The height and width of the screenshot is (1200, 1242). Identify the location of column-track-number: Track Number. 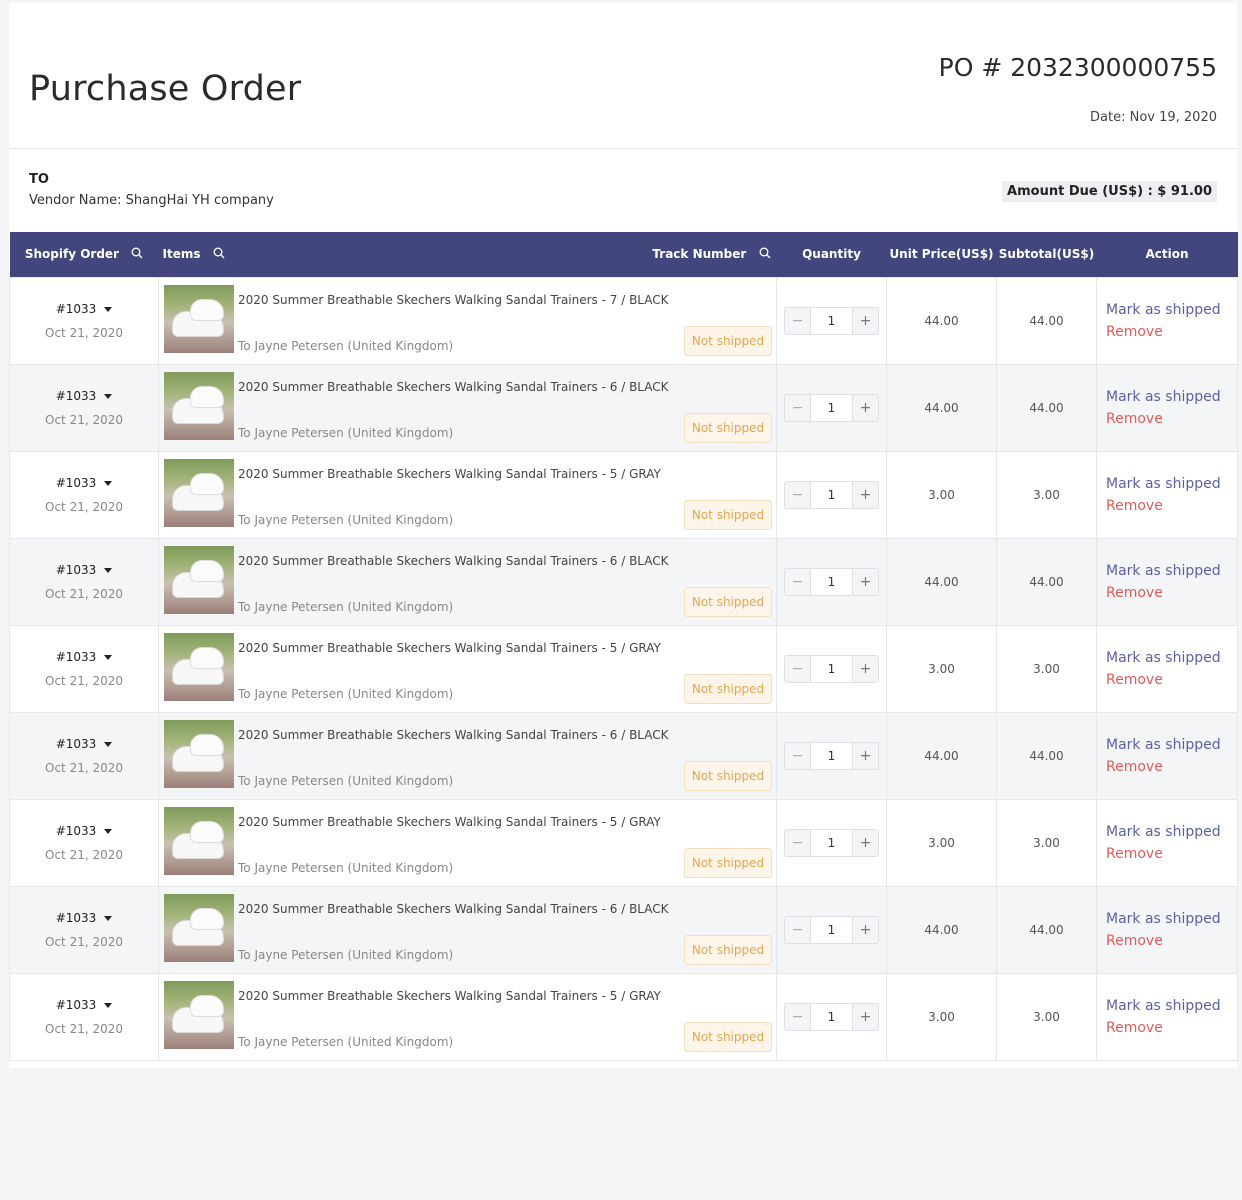
(714, 254).